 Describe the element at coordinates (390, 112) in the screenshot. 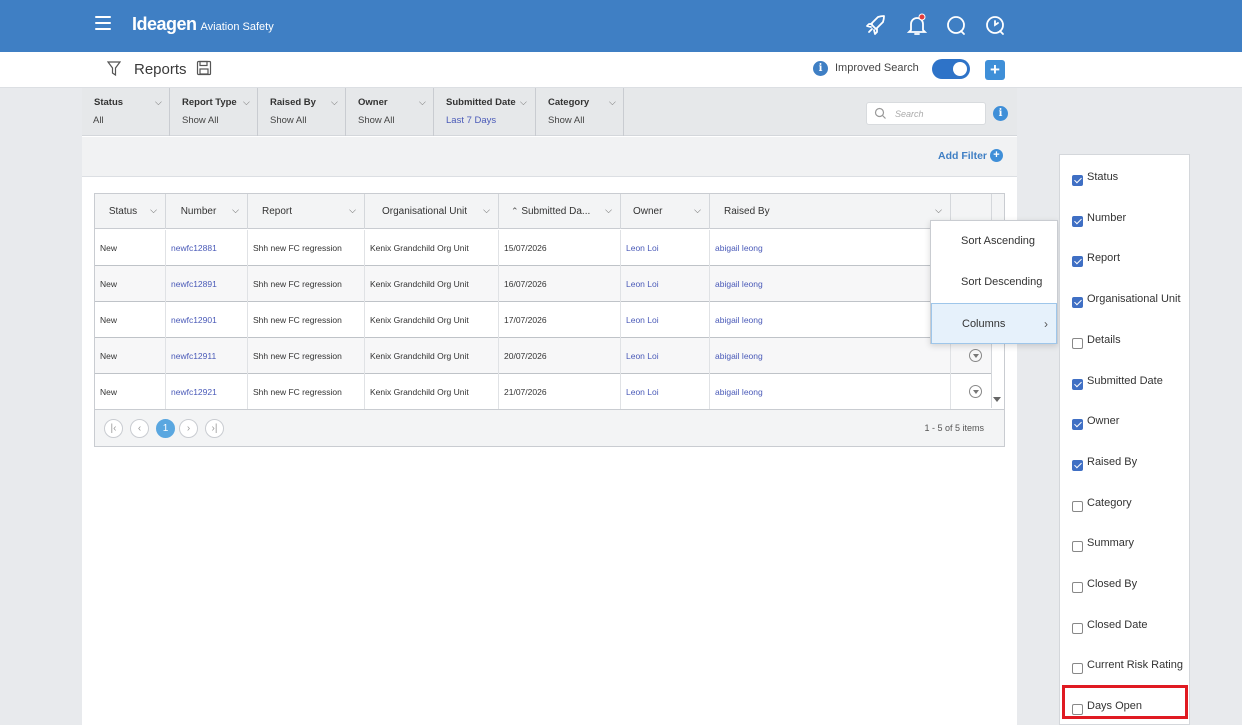

I see `filter-owner: Owner Show All ⌵` at that location.